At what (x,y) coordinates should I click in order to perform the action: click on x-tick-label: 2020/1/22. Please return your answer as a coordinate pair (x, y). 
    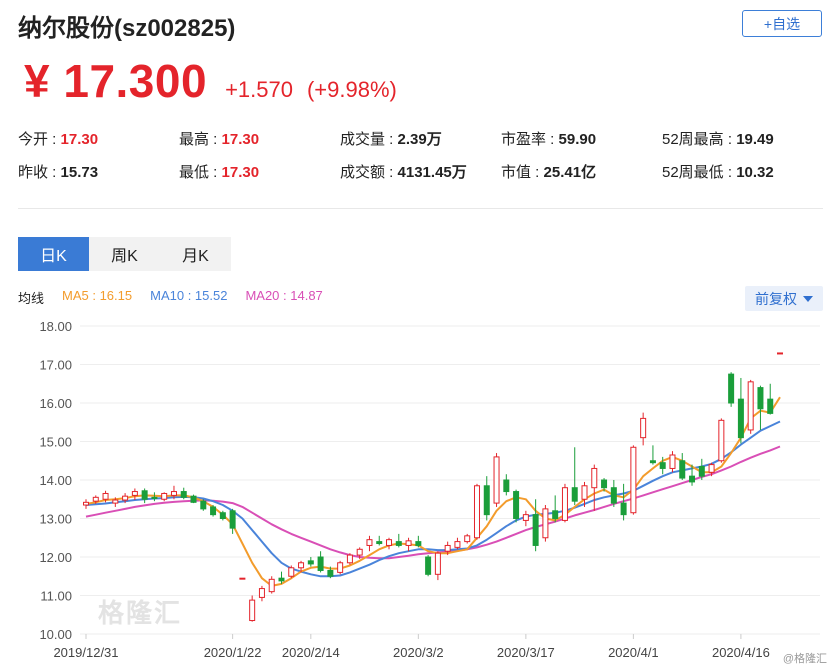
    Looking at the image, I should click on (233, 652).